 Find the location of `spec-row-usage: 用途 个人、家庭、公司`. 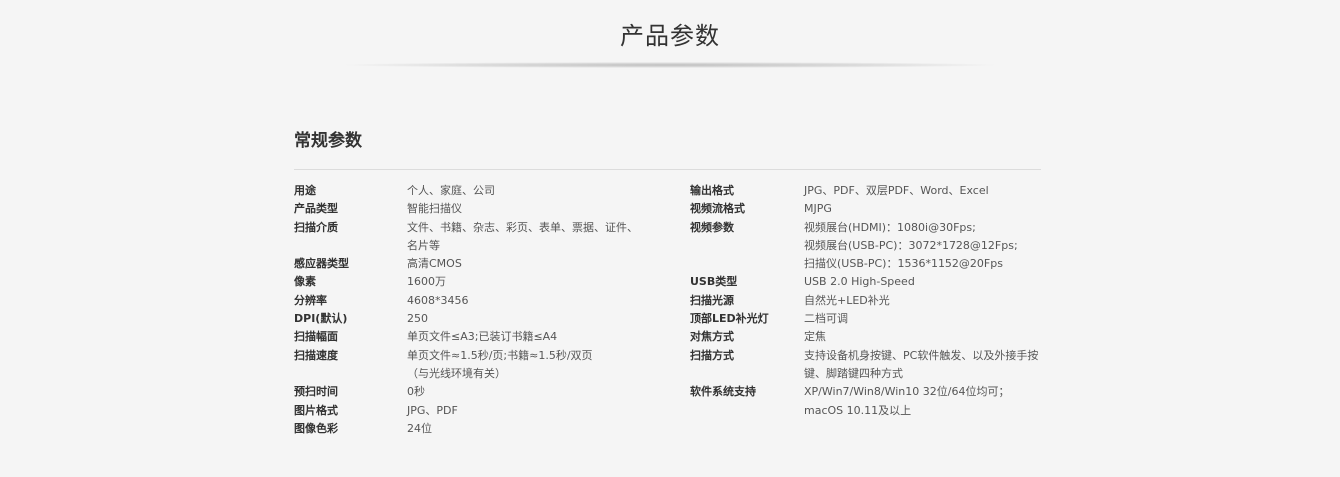

spec-row-usage: 用途 个人、家庭、公司 is located at coordinates (484, 191).